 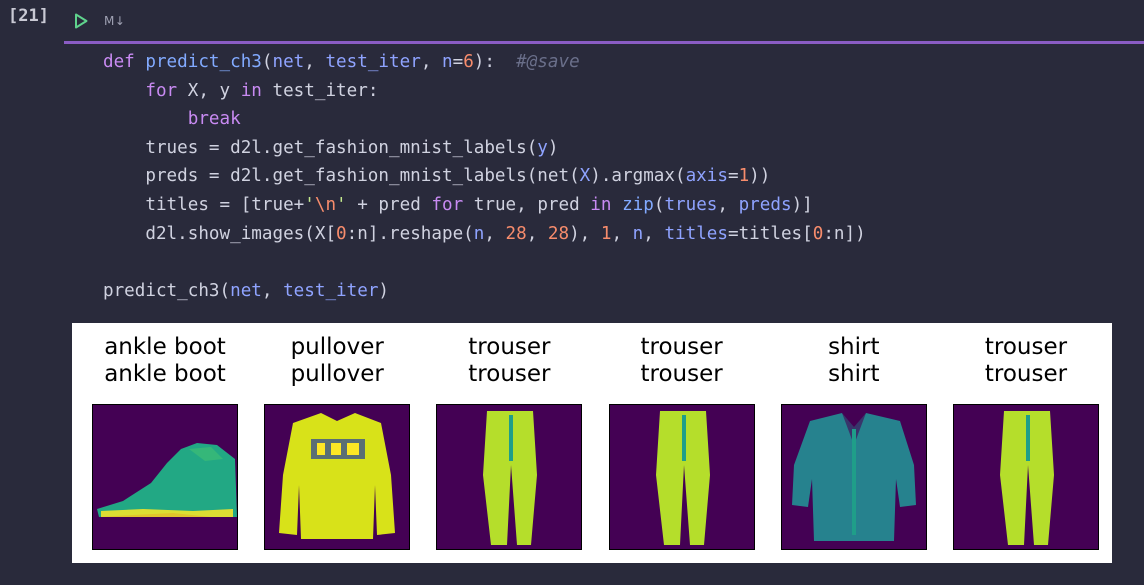 What do you see at coordinates (548, 62) in the screenshot?
I see `code-token: #@save` at bounding box center [548, 62].